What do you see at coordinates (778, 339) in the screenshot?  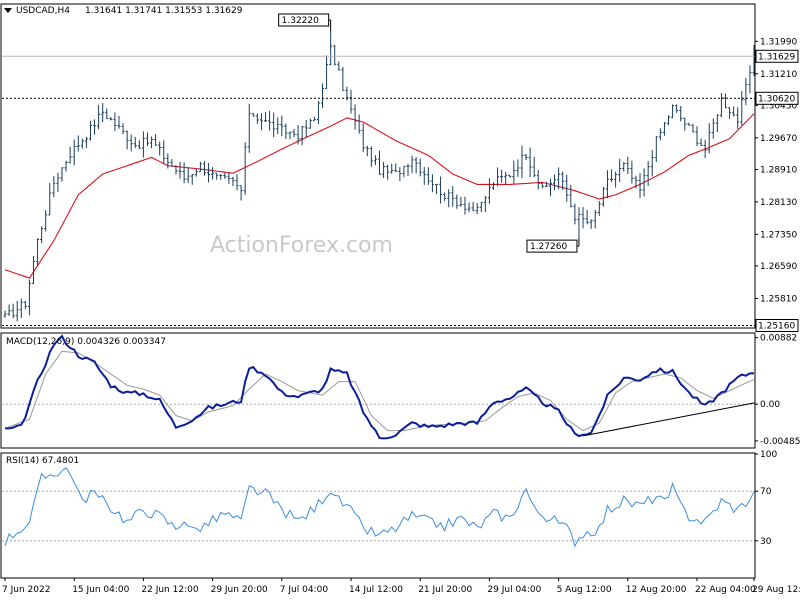 I see `macd-tick-label: 0.00882` at bounding box center [778, 339].